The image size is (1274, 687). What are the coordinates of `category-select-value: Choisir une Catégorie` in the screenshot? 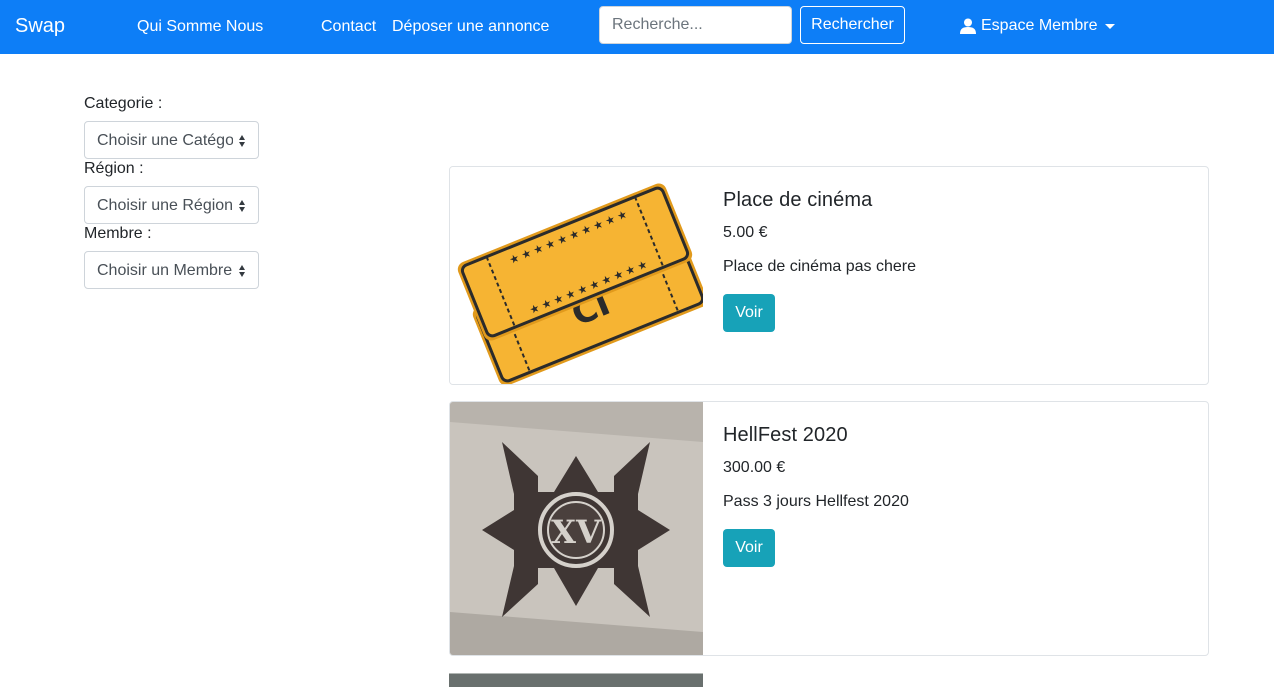 It's located at (165, 140).